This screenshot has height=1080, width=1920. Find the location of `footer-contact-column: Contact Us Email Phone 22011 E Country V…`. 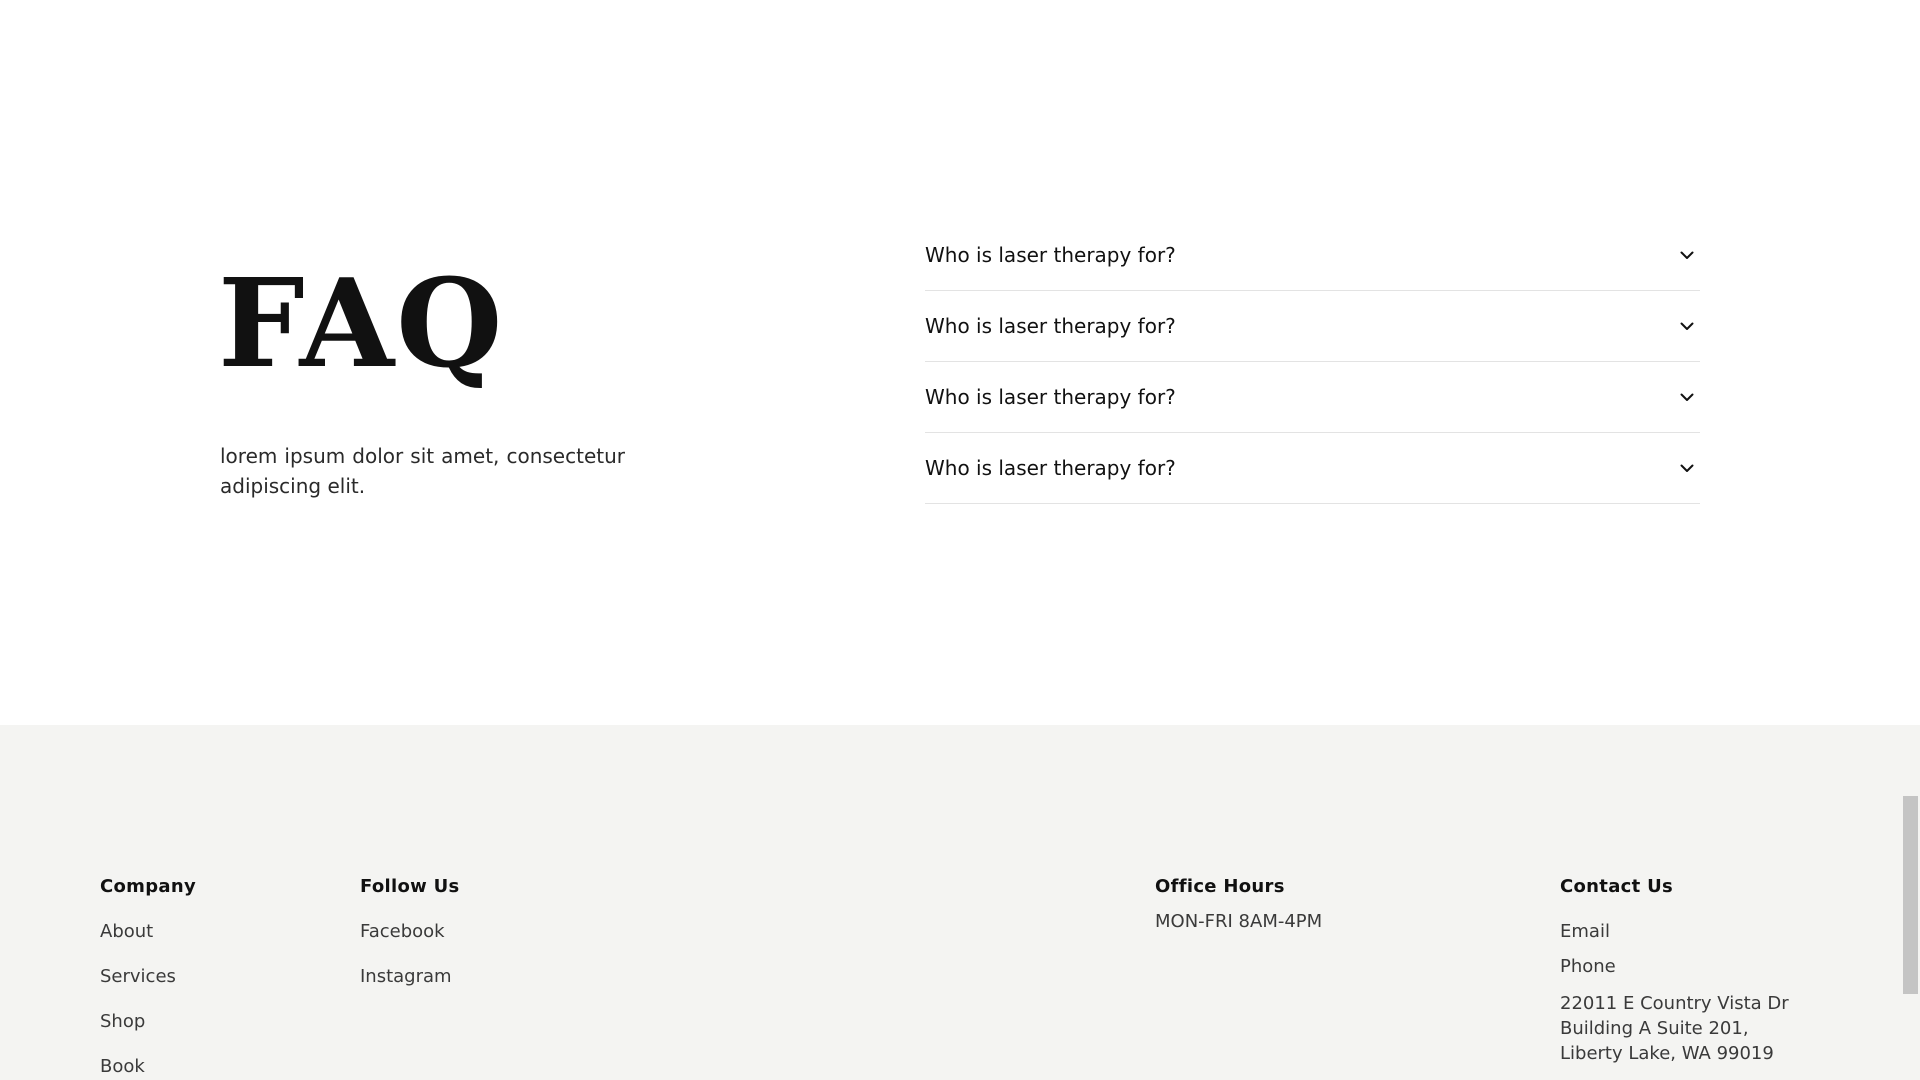

footer-contact-column: Contact Us Email Phone 22011 E Country V… is located at coordinates (1674, 971).